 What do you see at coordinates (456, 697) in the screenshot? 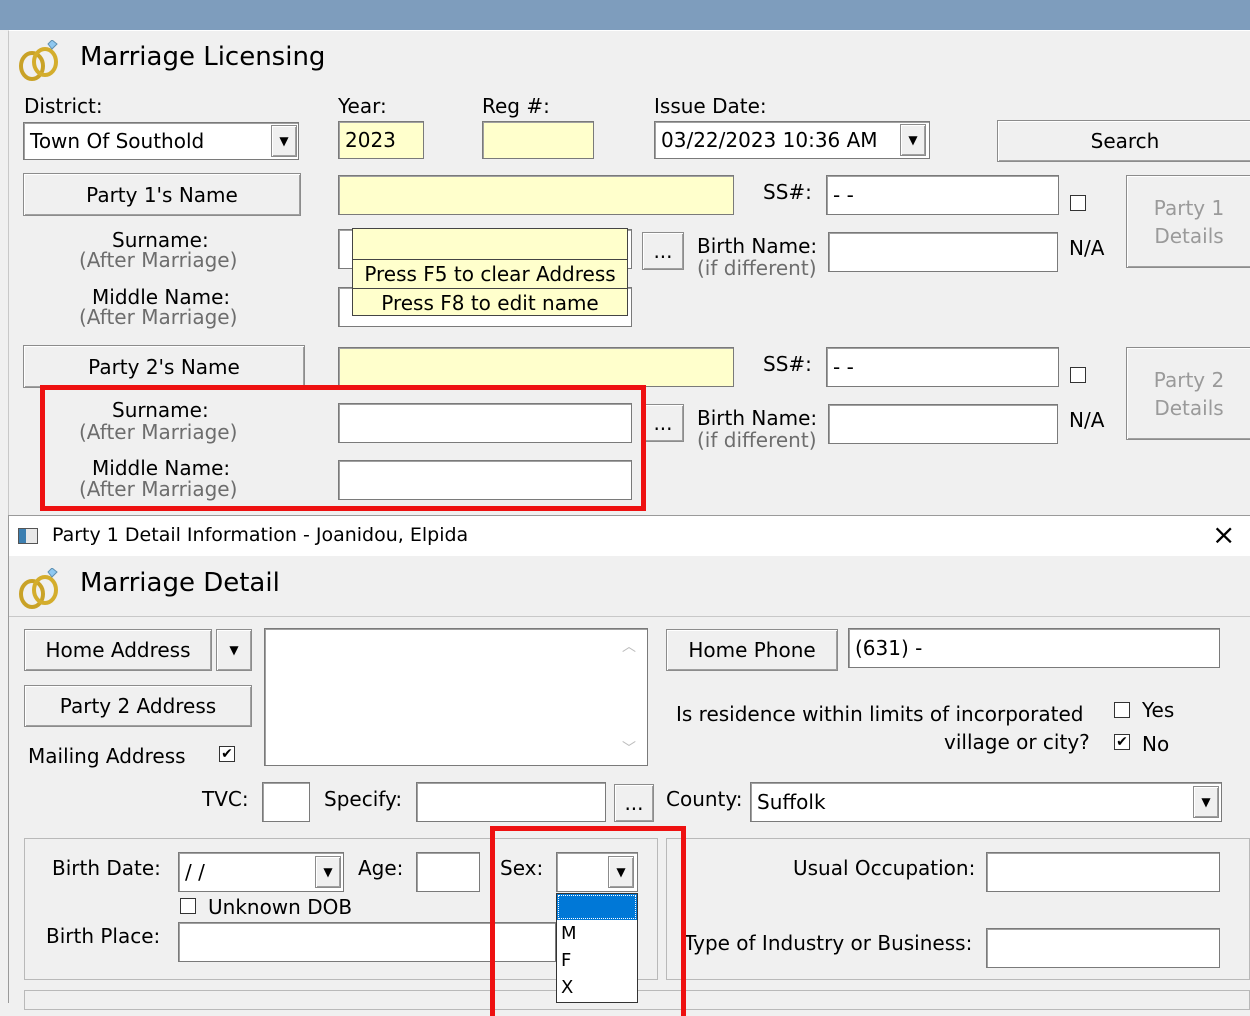
I see `address-textarea` at bounding box center [456, 697].